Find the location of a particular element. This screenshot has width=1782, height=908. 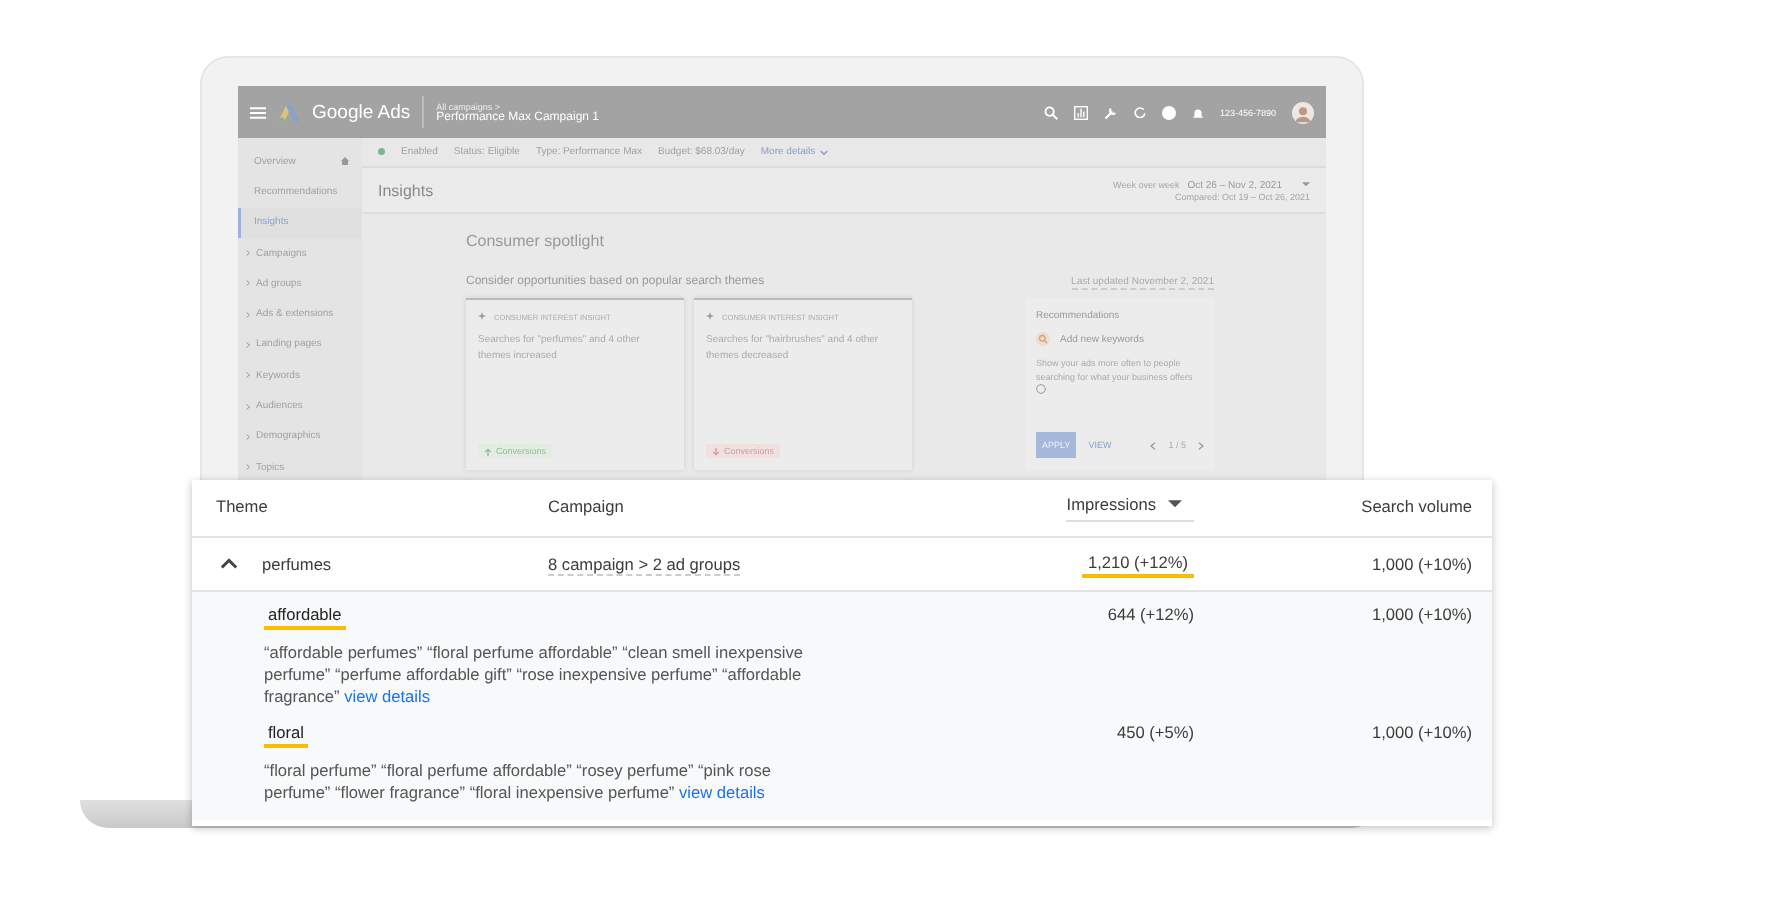

column-header: Impressions is located at coordinates (1130, 508).